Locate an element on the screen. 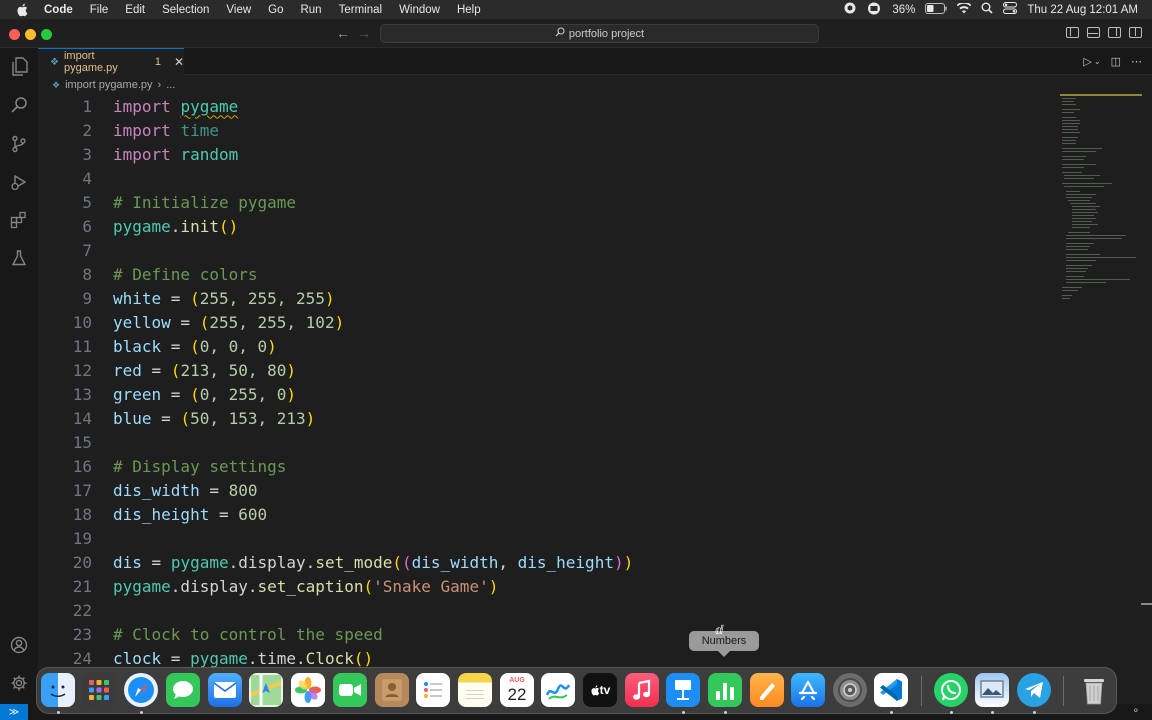  dock-tooltip: Numbers is located at coordinates (724, 644).